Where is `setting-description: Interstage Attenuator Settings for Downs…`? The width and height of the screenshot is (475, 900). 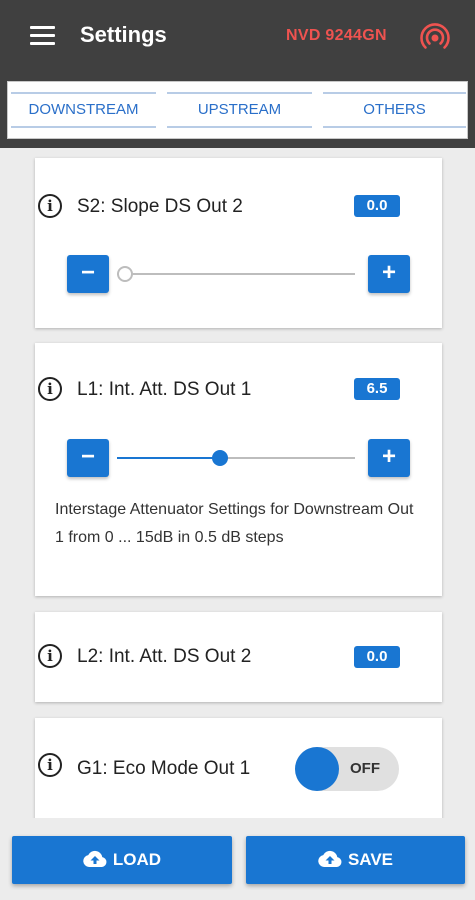 setting-description: Interstage Attenuator Settings for Downs… is located at coordinates (234, 523).